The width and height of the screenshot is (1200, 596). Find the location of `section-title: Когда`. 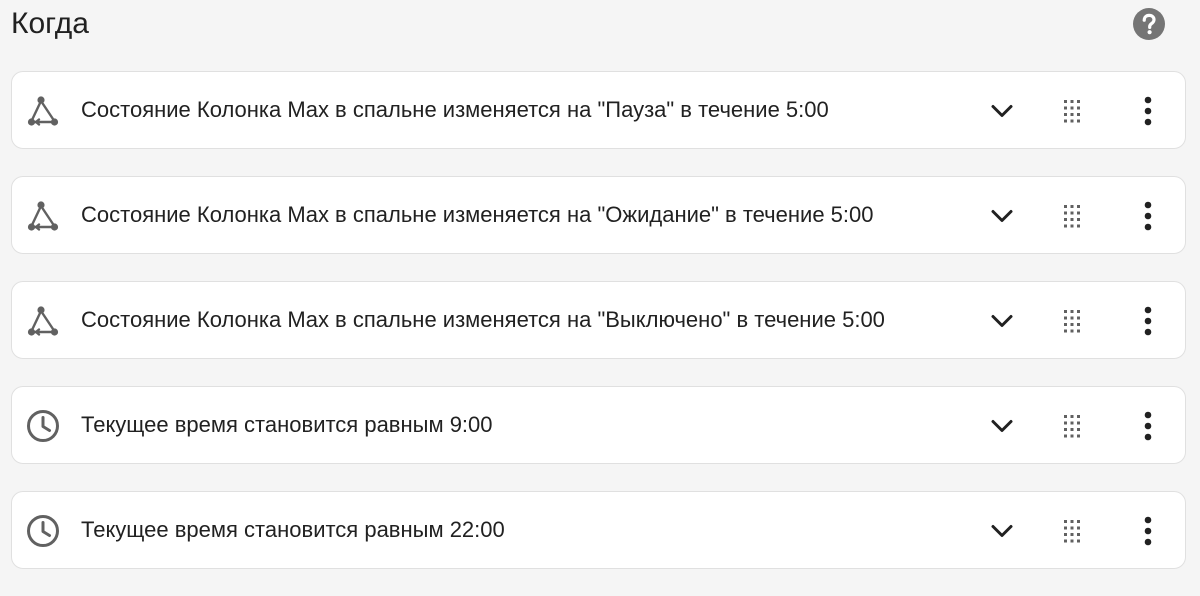

section-title: Когда is located at coordinates (50, 23).